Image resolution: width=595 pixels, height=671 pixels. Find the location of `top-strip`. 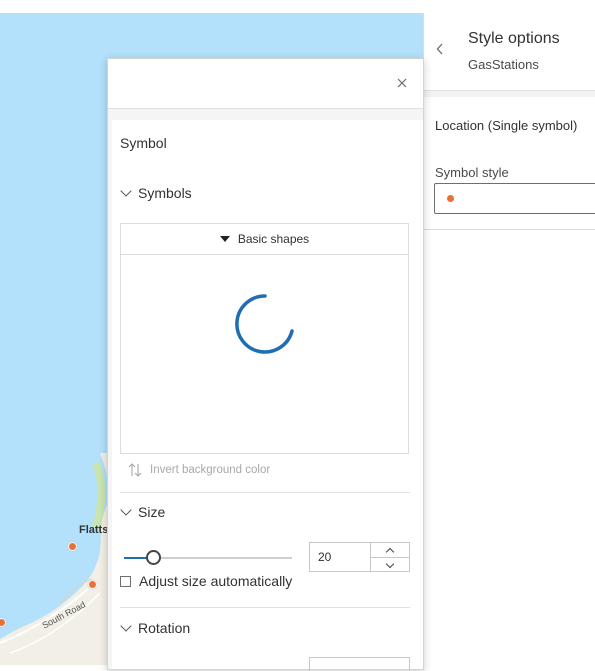

top-strip is located at coordinates (297, 7).